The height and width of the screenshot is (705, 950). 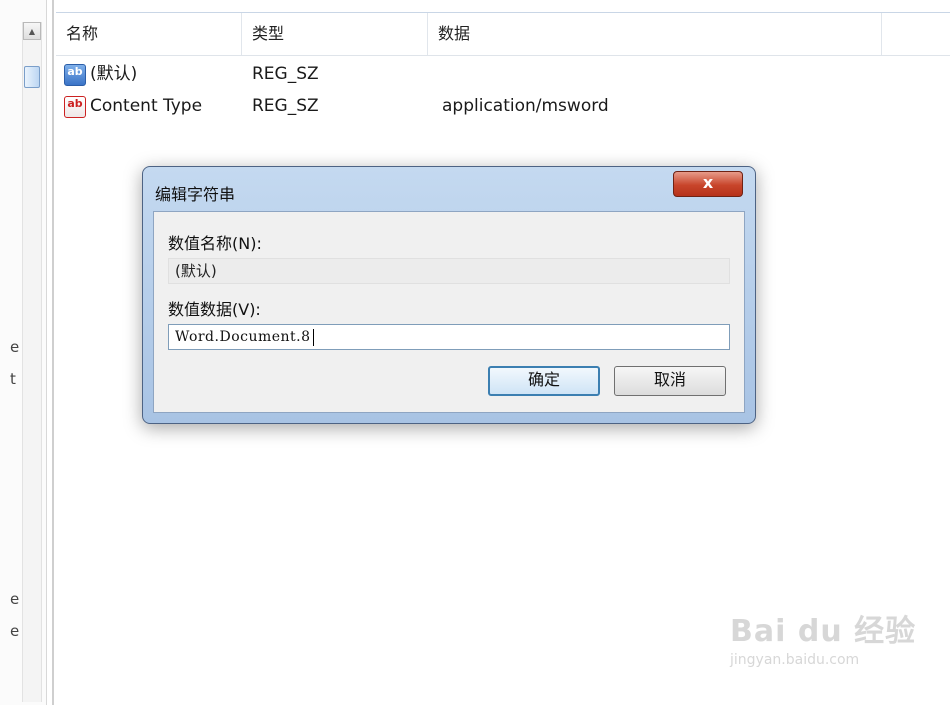 I want to click on value-data-text: Word.Document.8, so click(x=243, y=337).